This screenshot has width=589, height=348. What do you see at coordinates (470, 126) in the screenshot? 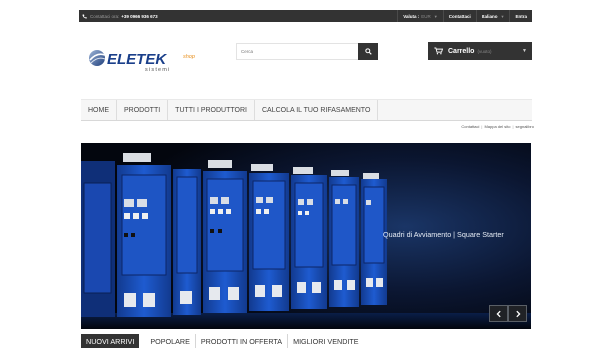
I see `quicklink-contact: Contattaci` at bounding box center [470, 126].